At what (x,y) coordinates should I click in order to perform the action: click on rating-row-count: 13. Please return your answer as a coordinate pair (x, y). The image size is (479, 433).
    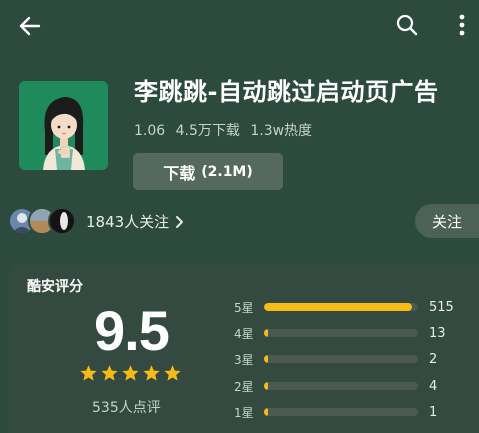
    Looking at the image, I should click on (437, 333).